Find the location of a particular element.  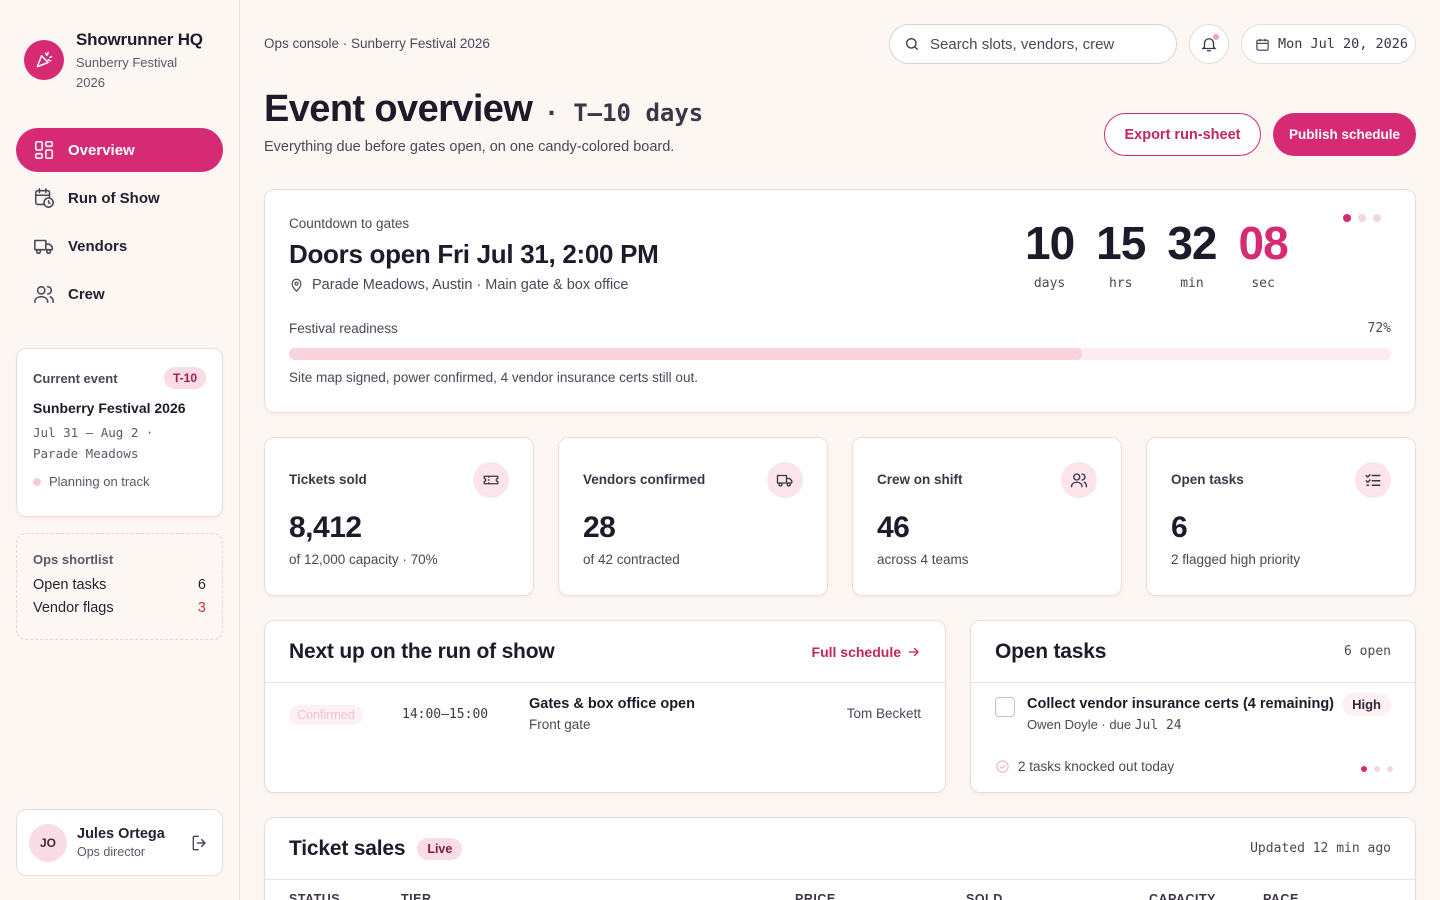

page-header: Event overview · T–10 days is located at coordinates (483, 109).